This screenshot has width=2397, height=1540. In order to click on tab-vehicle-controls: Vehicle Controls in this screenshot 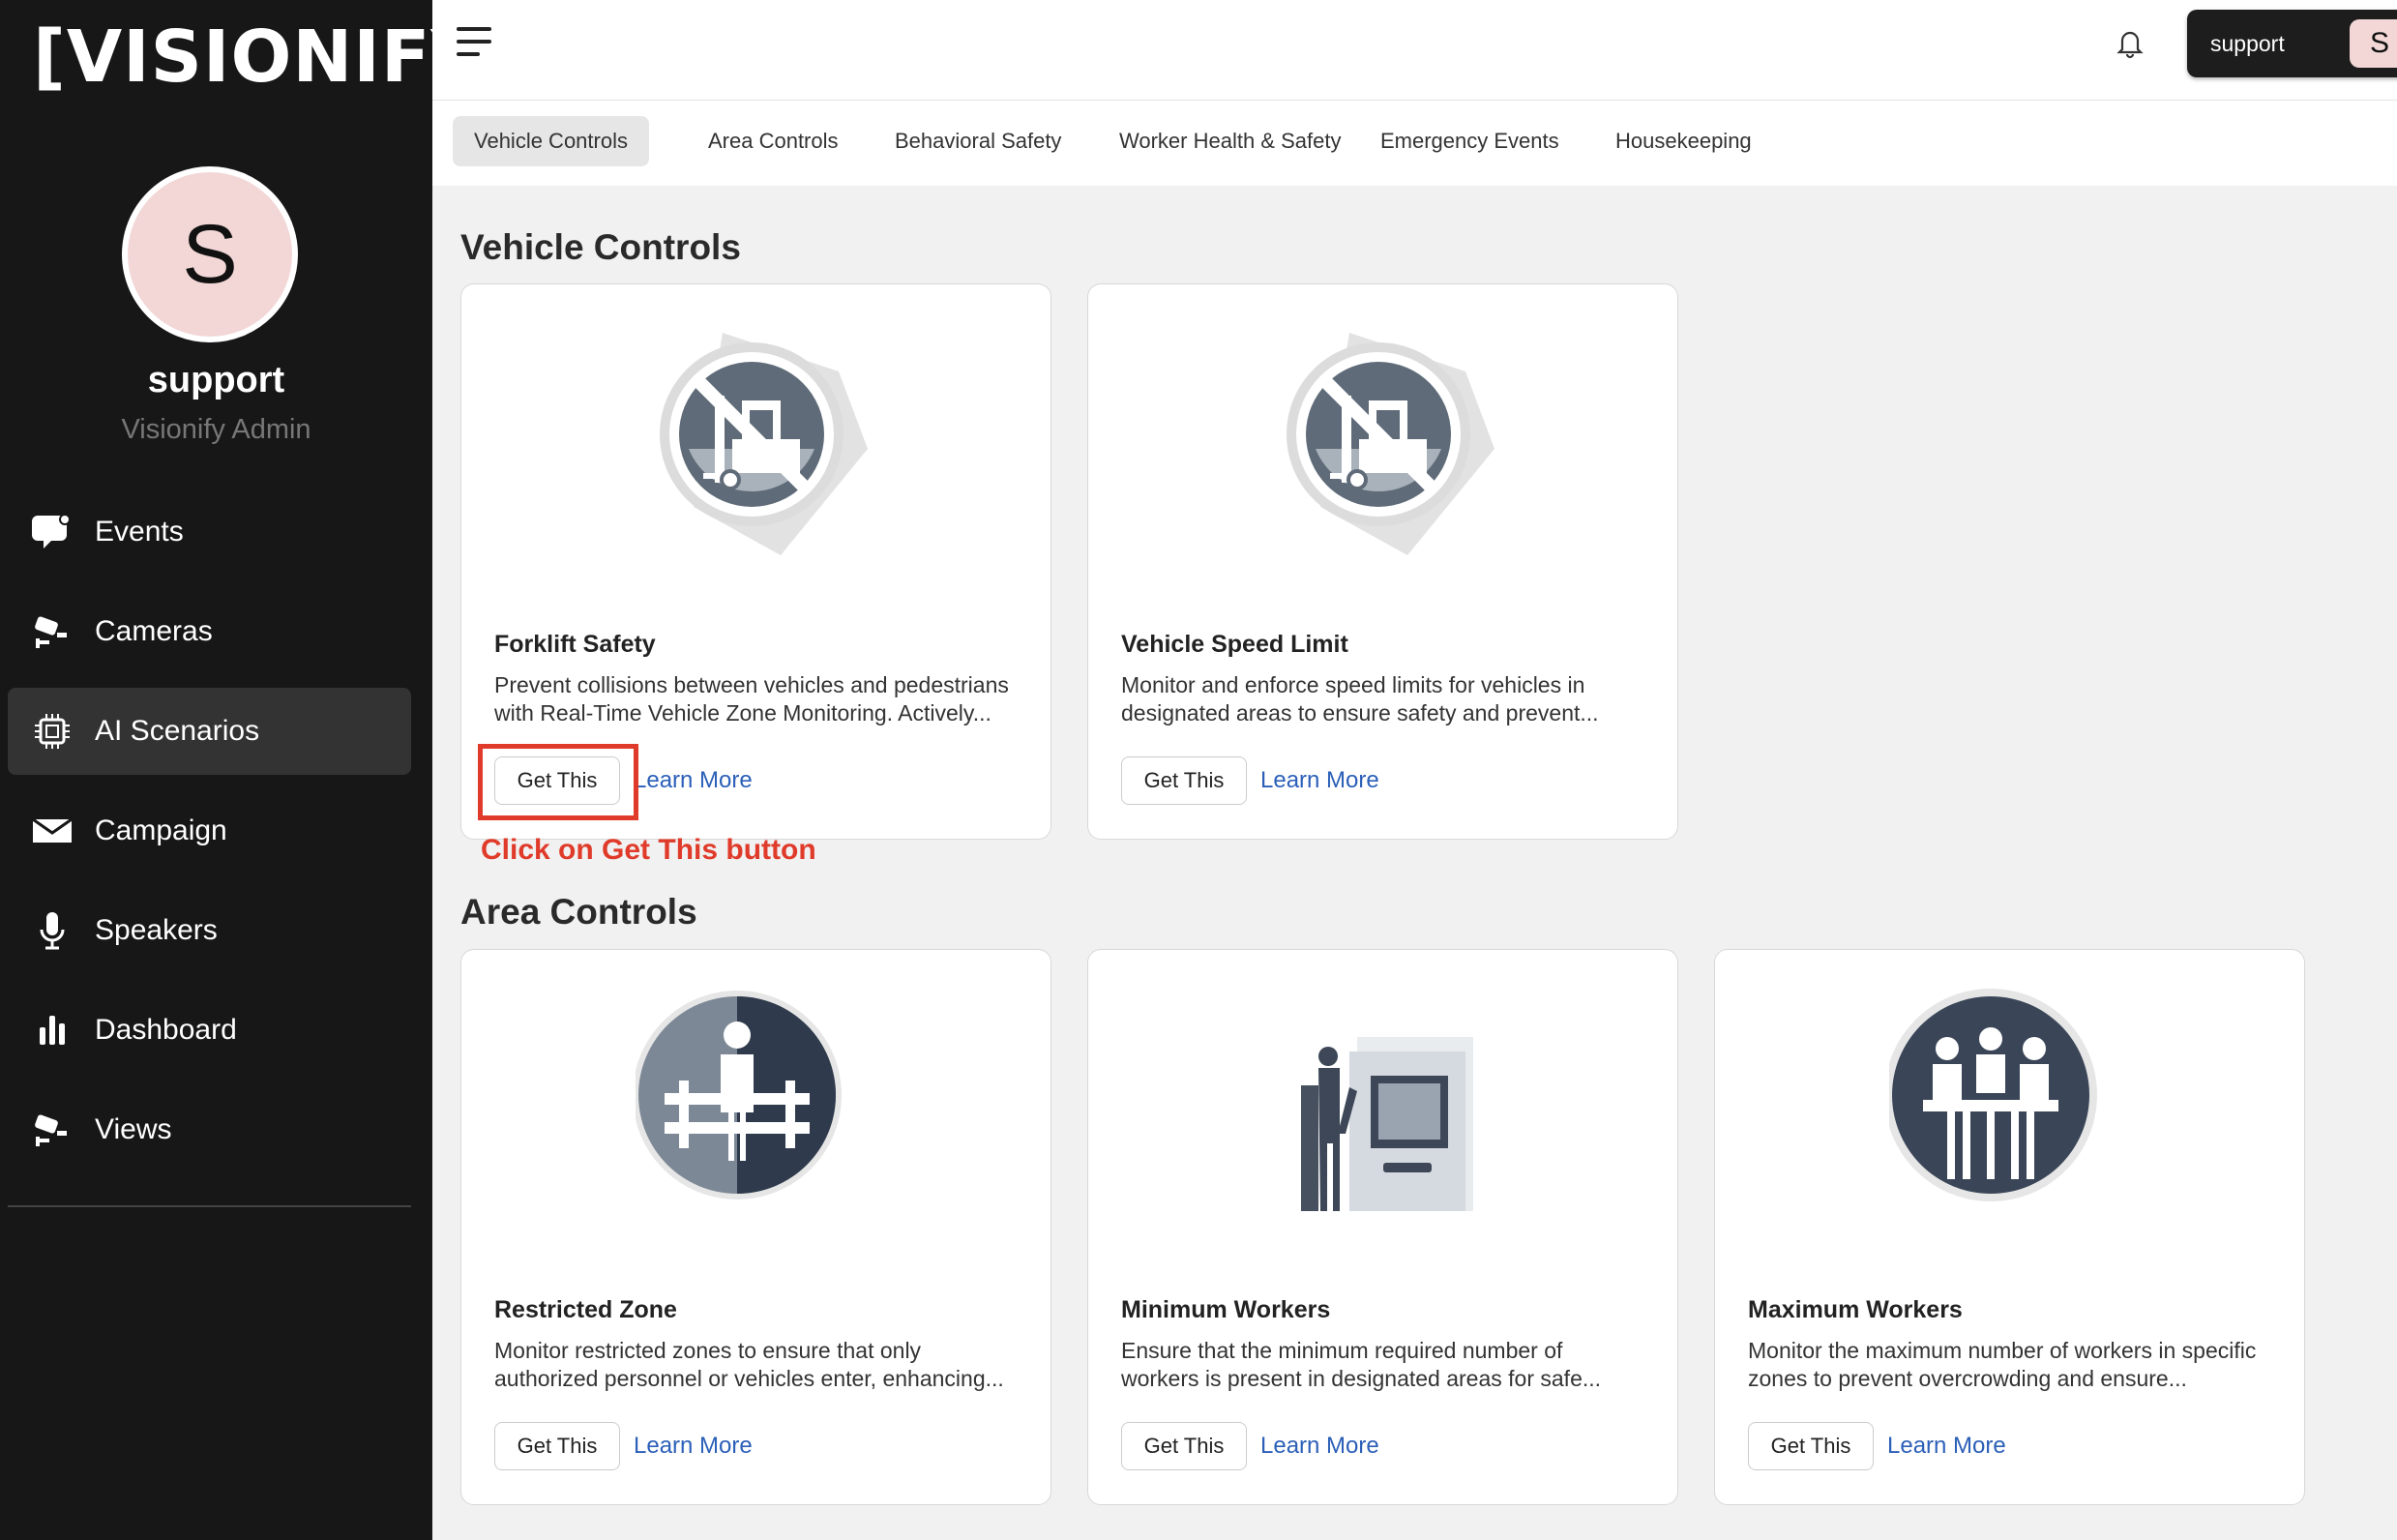, I will do `click(551, 141)`.